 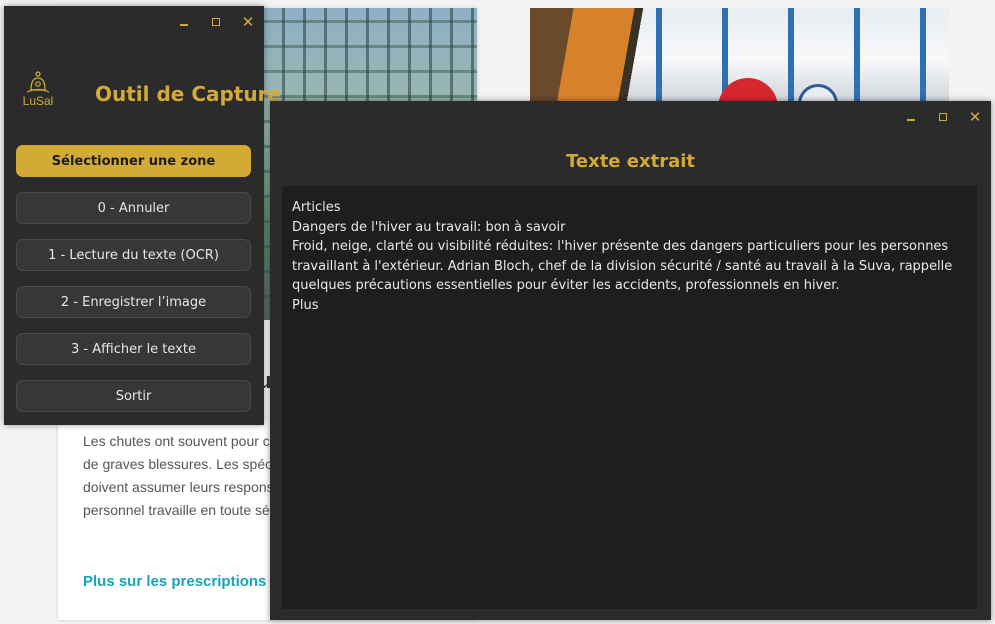 What do you see at coordinates (133, 161) in the screenshot?
I see `select-zone-button: Sélectionner une zone` at bounding box center [133, 161].